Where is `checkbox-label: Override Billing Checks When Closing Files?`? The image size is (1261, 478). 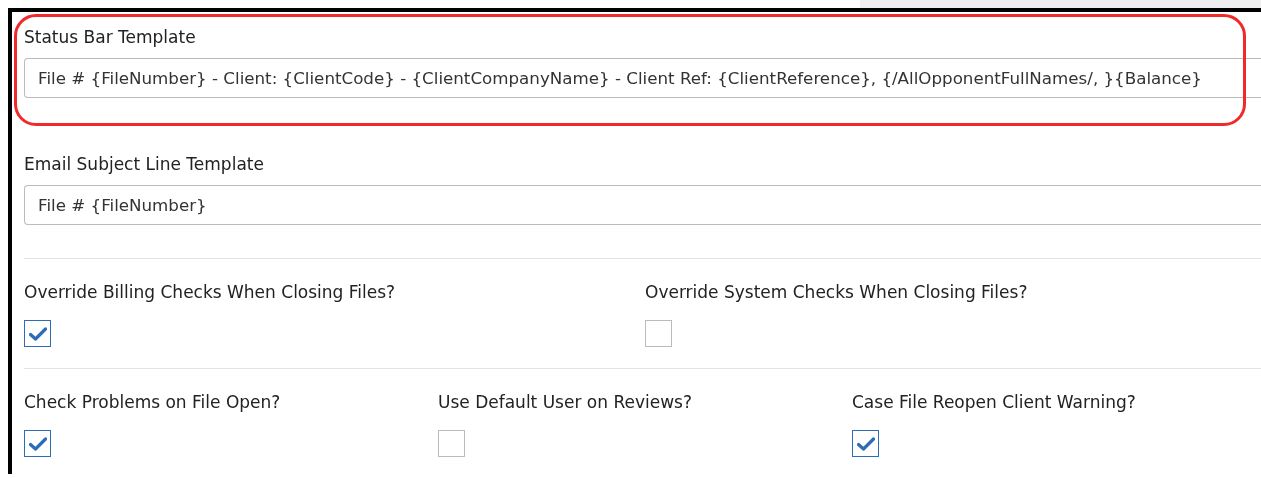 checkbox-label: Override Billing Checks When Closing Files? is located at coordinates (210, 292).